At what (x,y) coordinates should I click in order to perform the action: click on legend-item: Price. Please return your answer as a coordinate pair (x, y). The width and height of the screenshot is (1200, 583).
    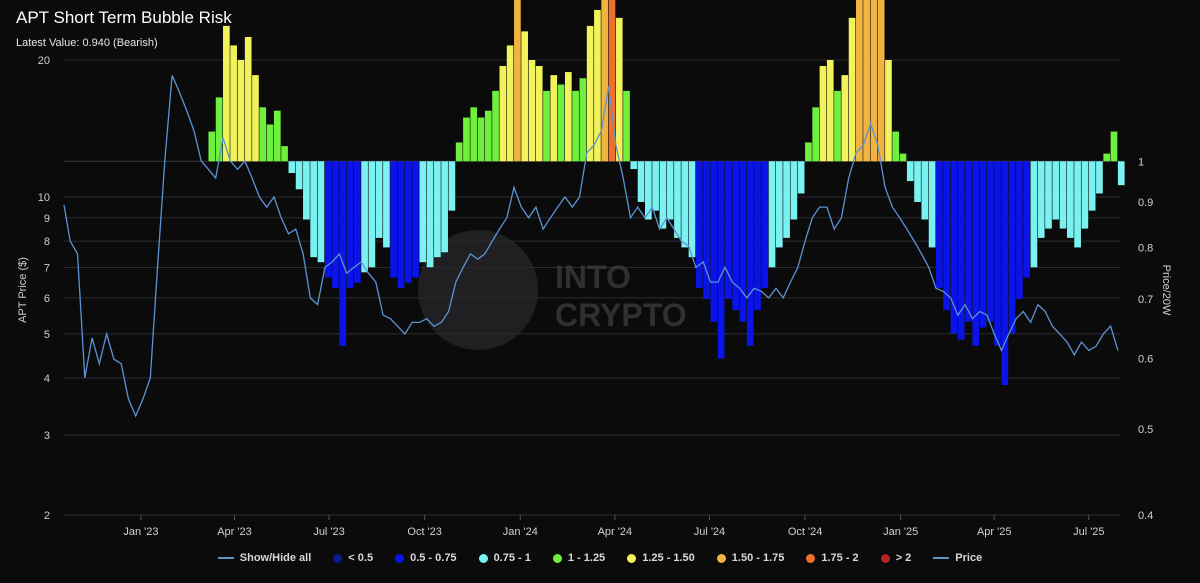
    Looking at the image, I should click on (957, 558).